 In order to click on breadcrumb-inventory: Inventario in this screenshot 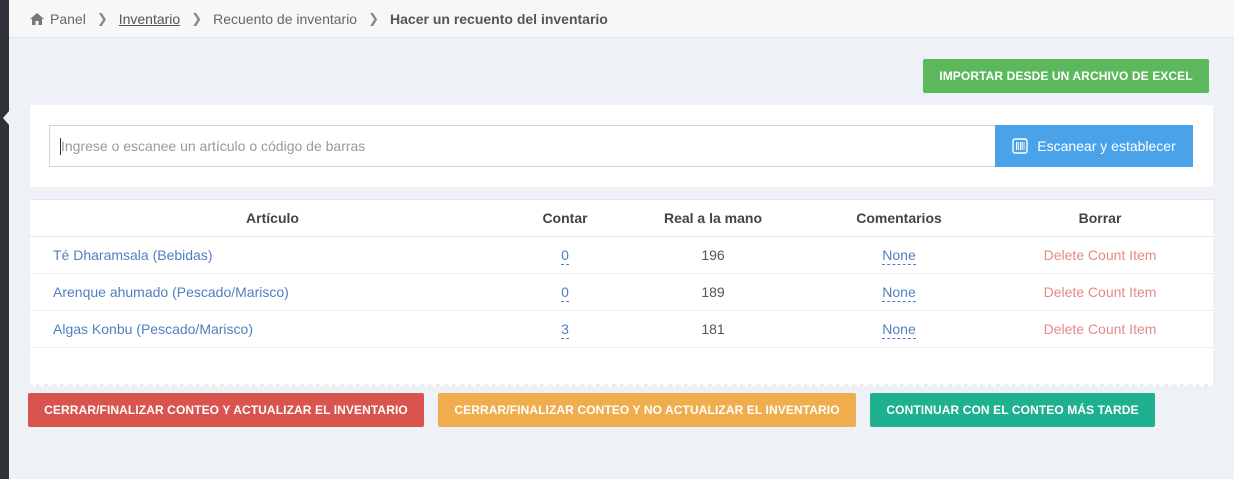, I will do `click(149, 19)`.